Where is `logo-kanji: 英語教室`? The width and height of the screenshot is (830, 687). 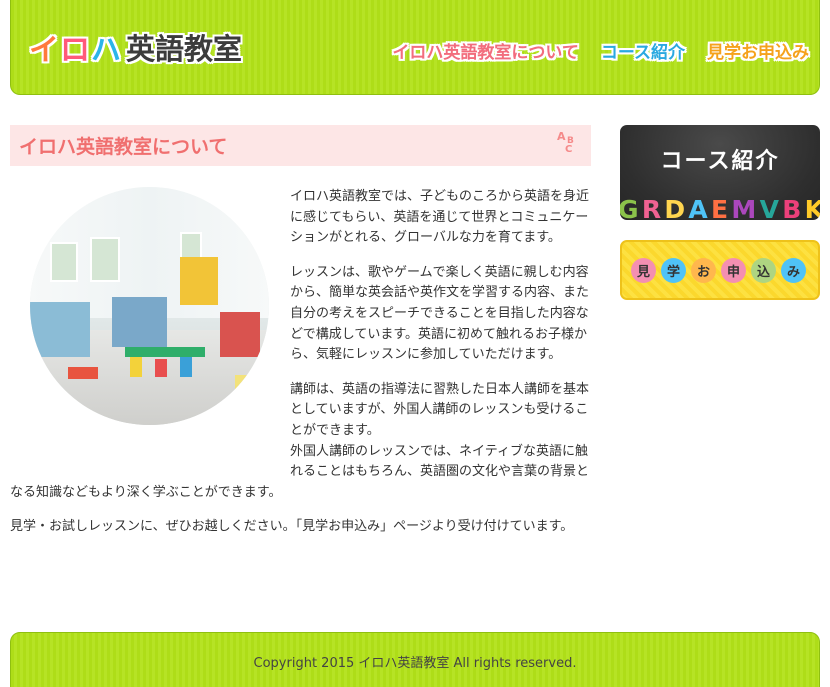 logo-kanji: 英語教室 is located at coordinates (184, 49).